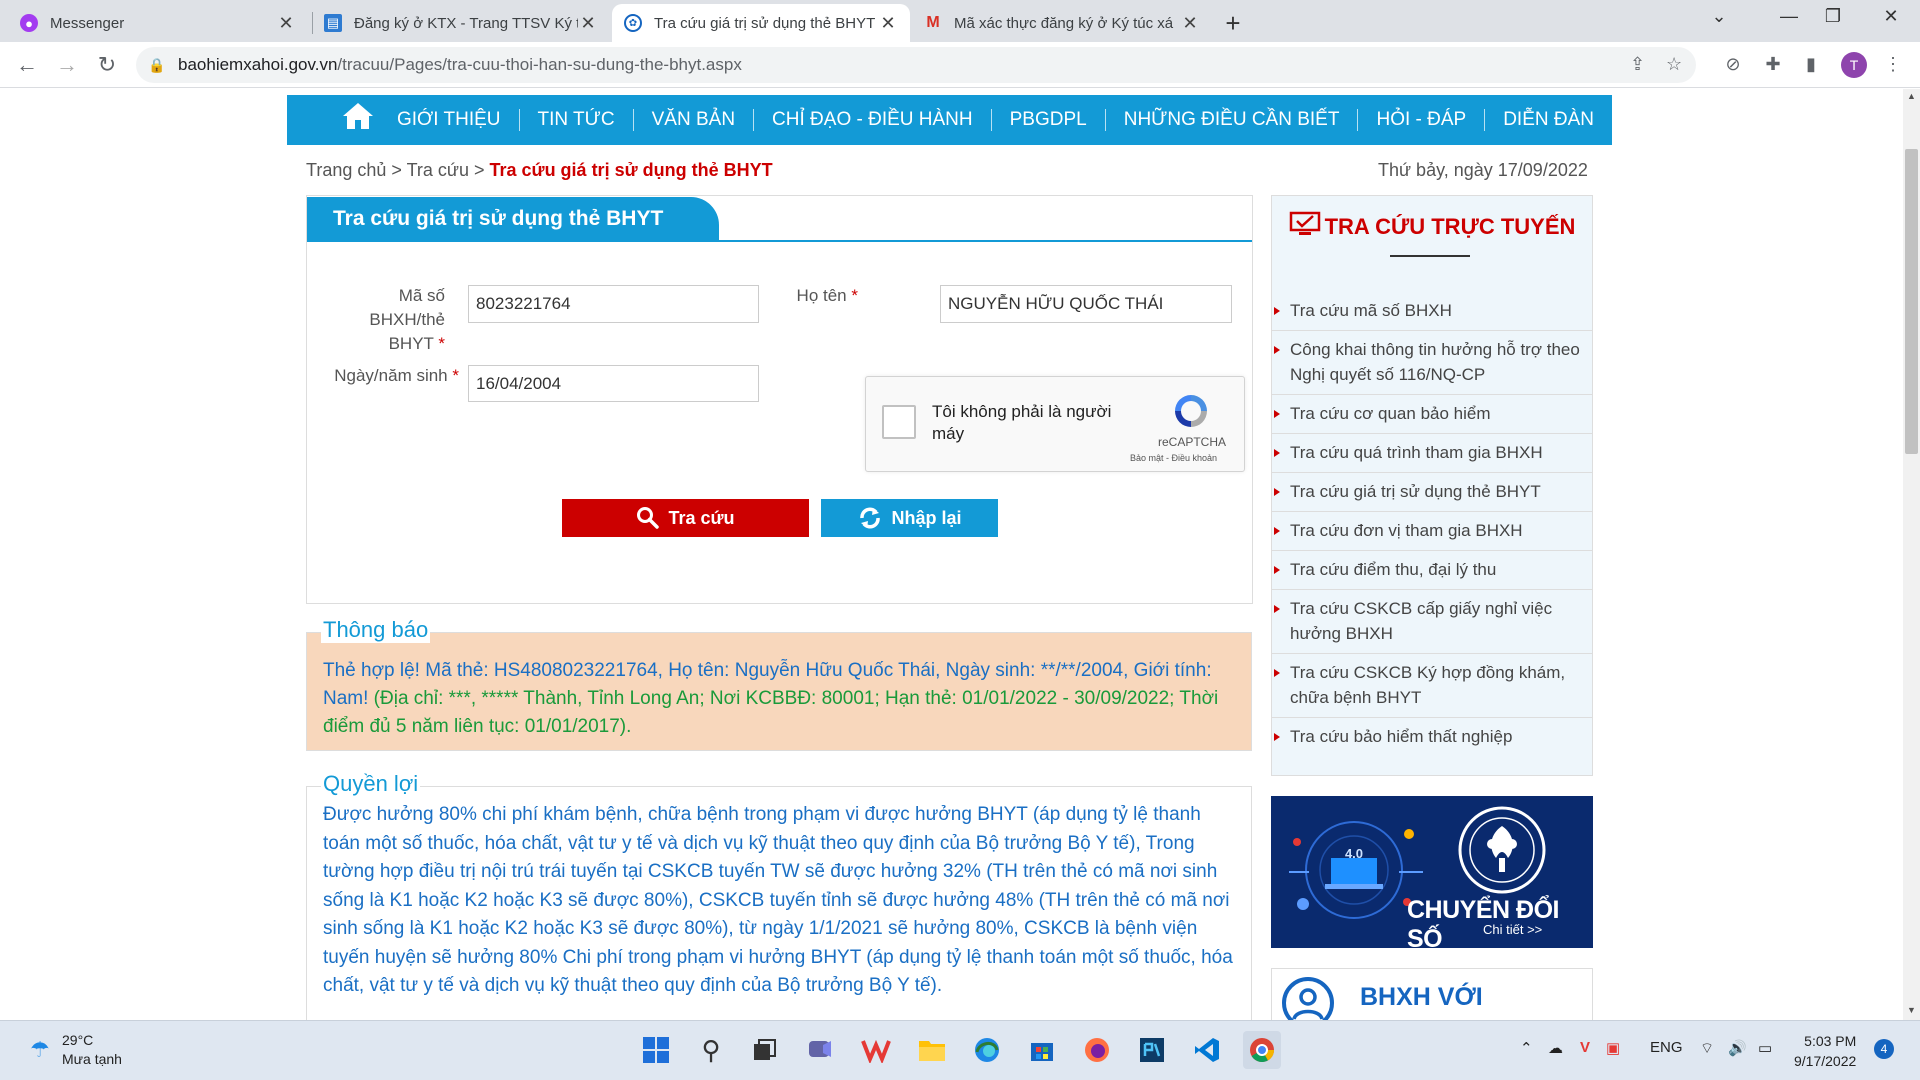 The width and height of the screenshot is (1920, 1080). I want to click on tray-app-icon: ▣, so click(1613, 1048).